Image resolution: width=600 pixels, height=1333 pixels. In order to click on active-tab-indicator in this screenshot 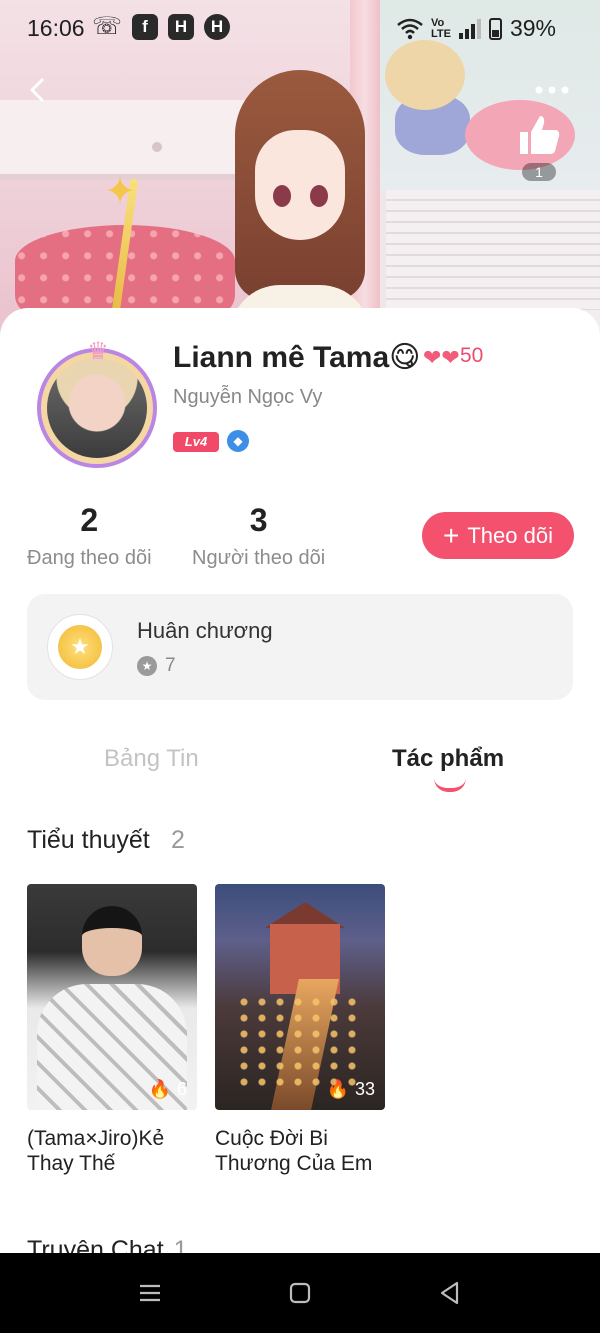, I will do `click(450, 785)`.